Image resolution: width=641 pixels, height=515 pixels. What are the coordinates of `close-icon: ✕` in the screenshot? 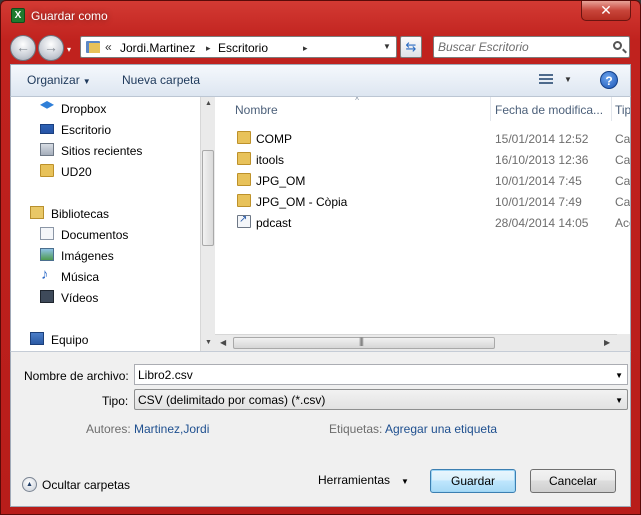 It's located at (606, 10).